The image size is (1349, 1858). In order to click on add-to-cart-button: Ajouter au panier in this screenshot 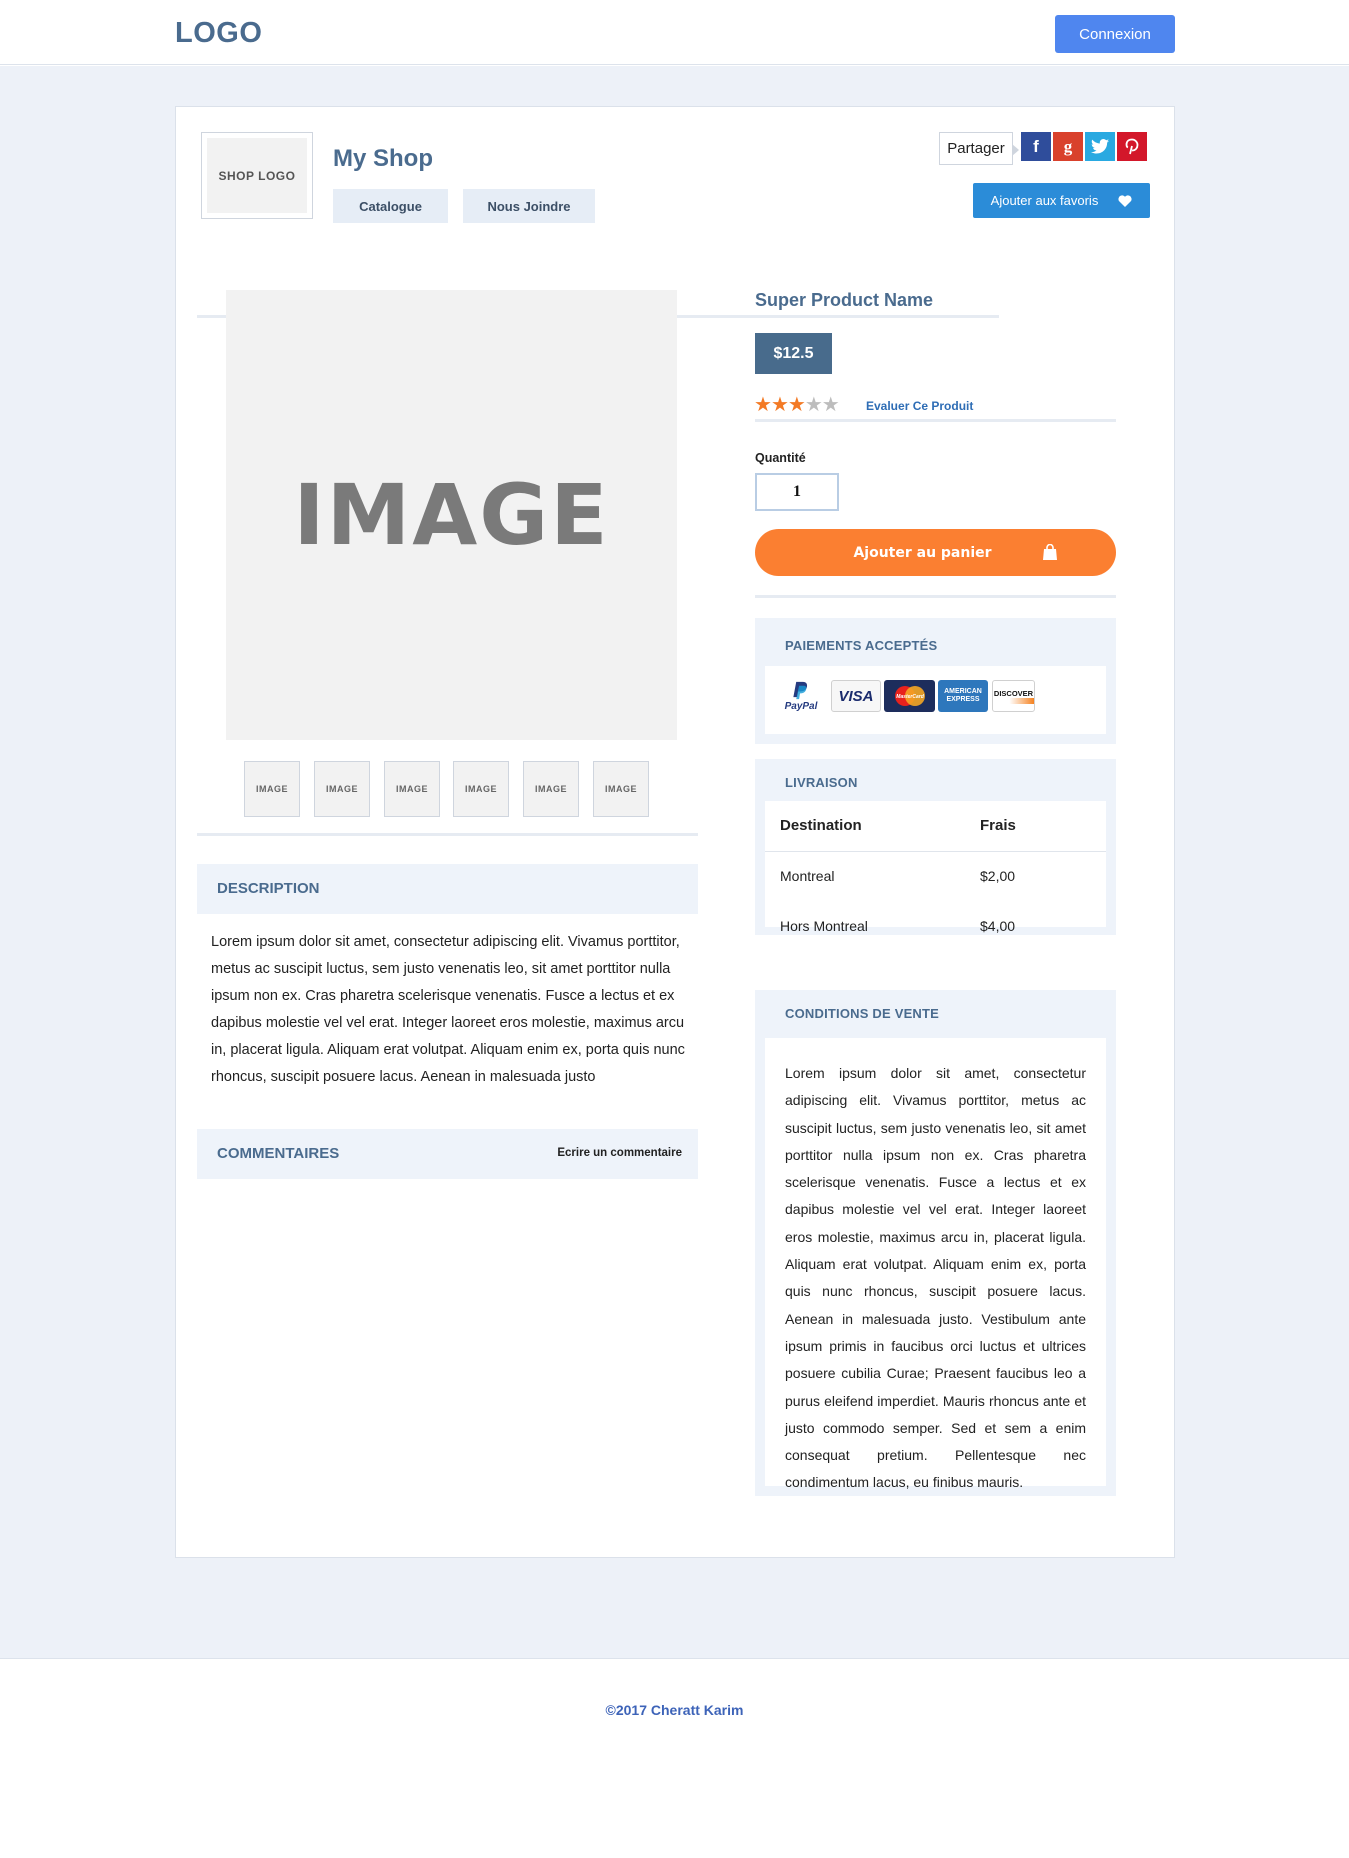, I will do `click(935, 552)`.